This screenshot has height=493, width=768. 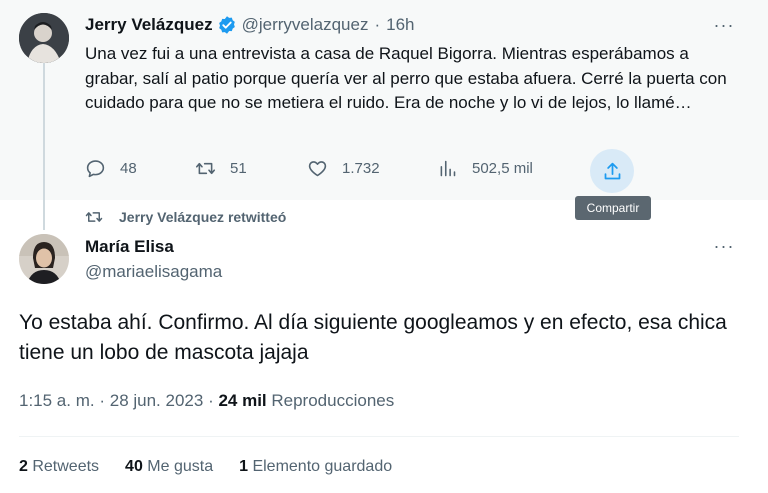 What do you see at coordinates (136, 466) in the screenshot?
I see `likes-count: 40` at bounding box center [136, 466].